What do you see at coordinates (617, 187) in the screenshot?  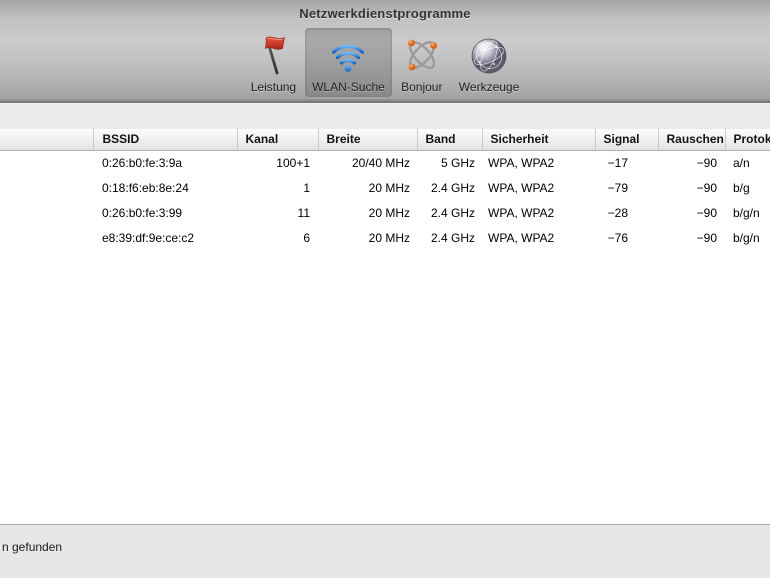 I see `cell-signal: −79` at bounding box center [617, 187].